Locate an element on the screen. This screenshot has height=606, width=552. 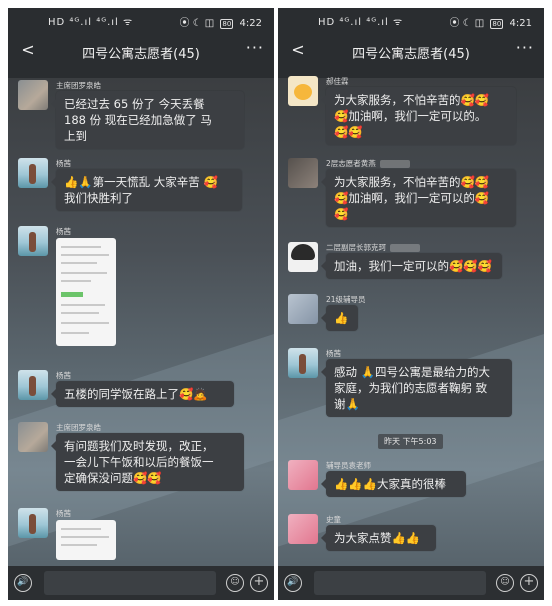
sender-name-text: 2层志愿者黄燕 is located at coordinates (351, 163).